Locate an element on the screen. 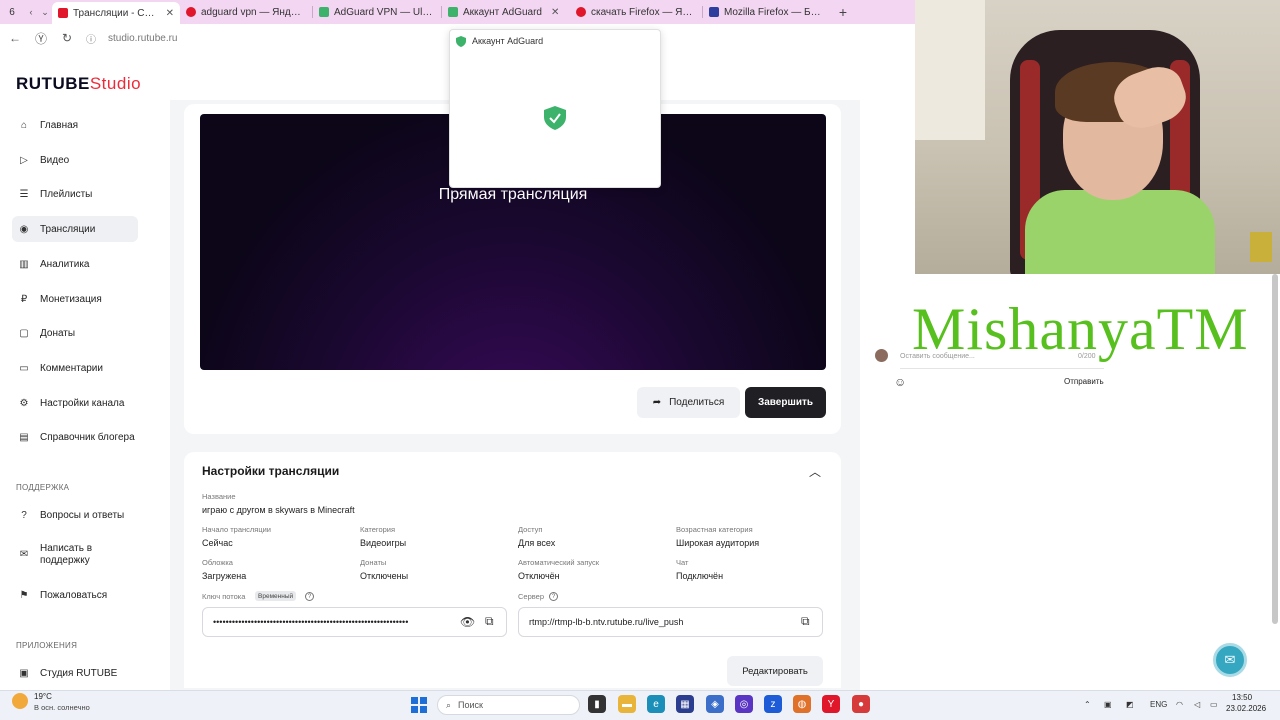 The image size is (1280, 720). clock-date: 23.02.2026 is located at coordinates (1246, 708).